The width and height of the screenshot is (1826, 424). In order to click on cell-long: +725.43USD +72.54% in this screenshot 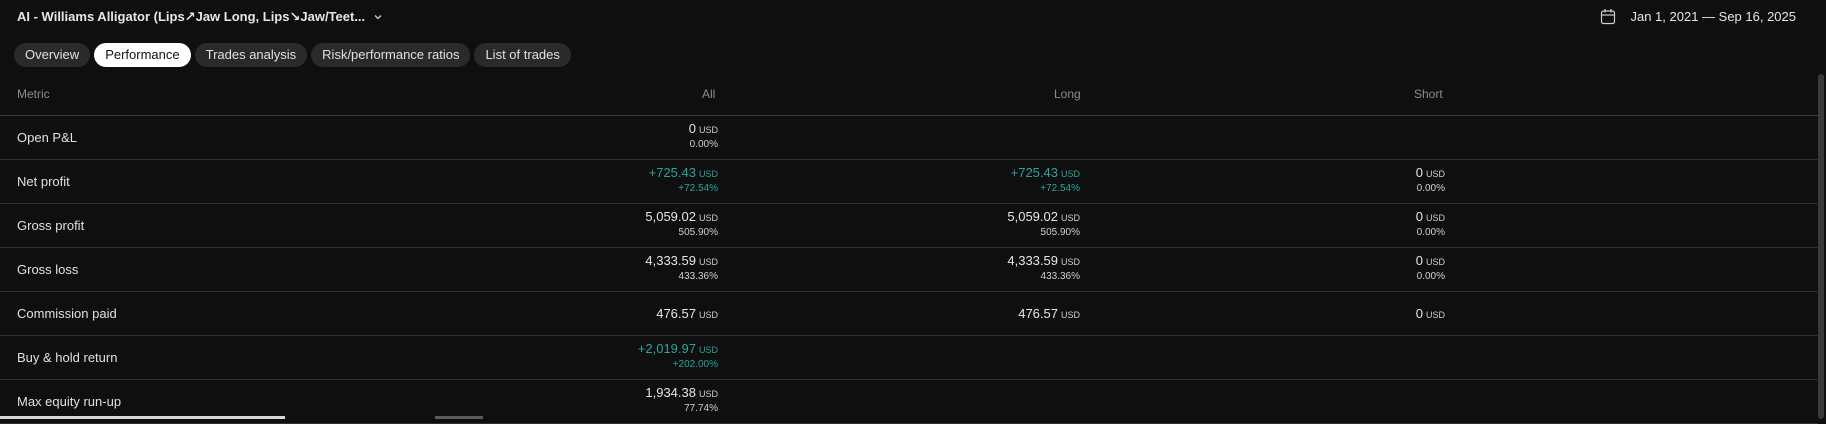, I will do `click(980, 177)`.